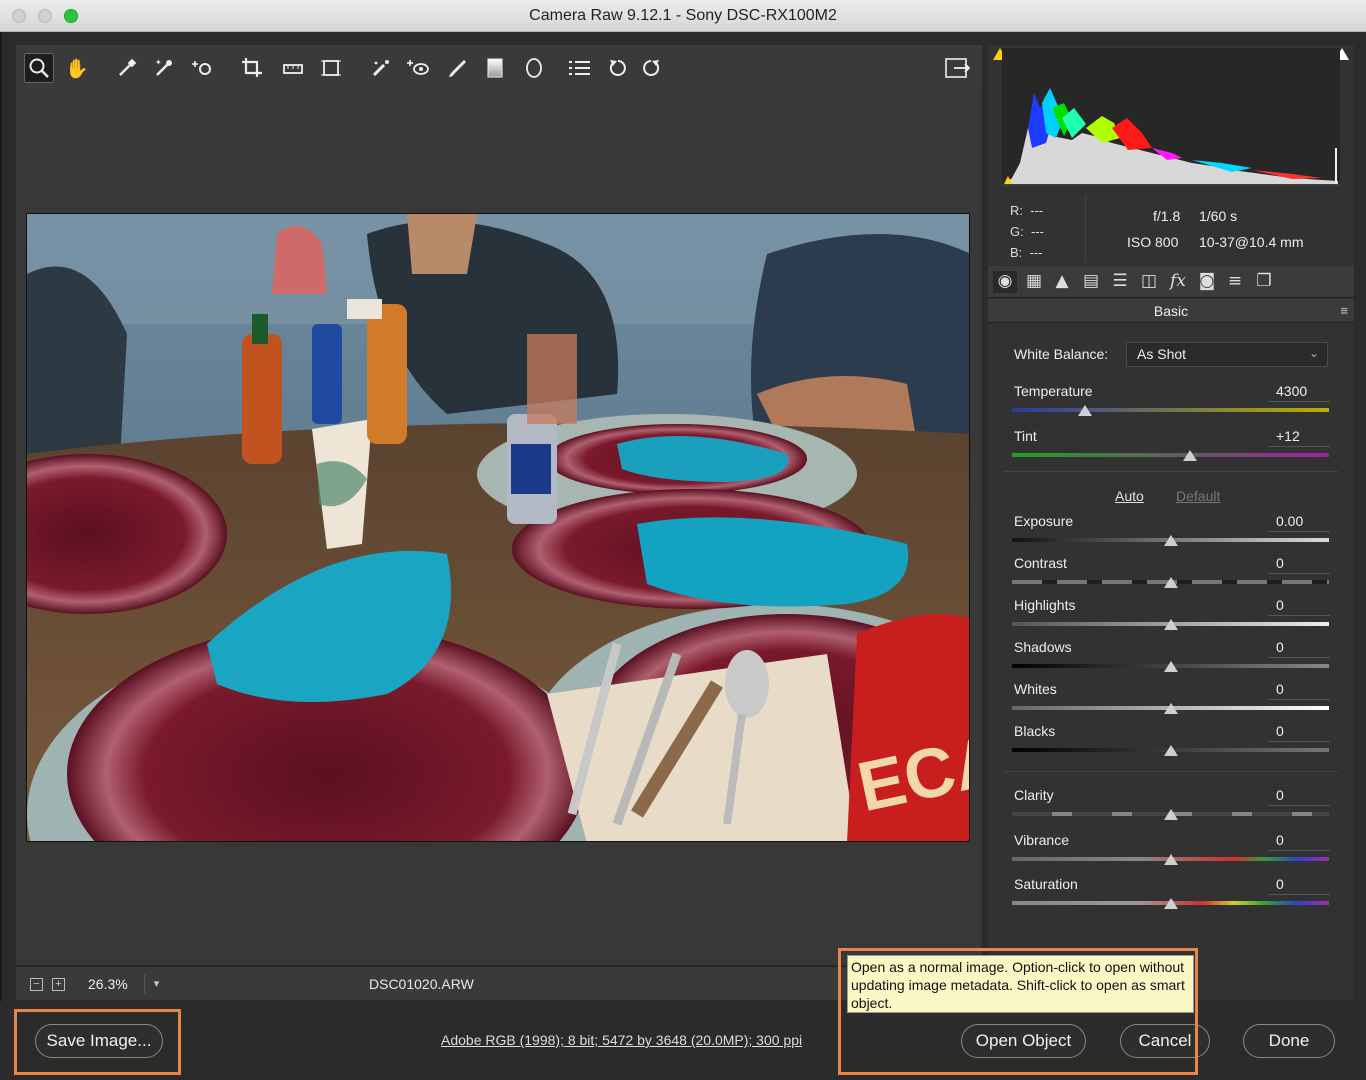 Image resolution: width=1366 pixels, height=1080 pixels. I want to click on detail-tab-icon: ▲, so click(1062, 282).